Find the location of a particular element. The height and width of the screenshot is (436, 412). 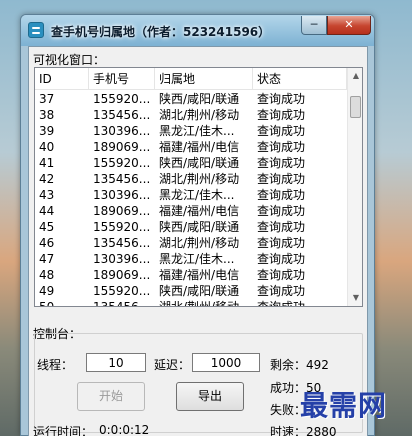

cell-id: 44 is located at coordinates (47, 211).